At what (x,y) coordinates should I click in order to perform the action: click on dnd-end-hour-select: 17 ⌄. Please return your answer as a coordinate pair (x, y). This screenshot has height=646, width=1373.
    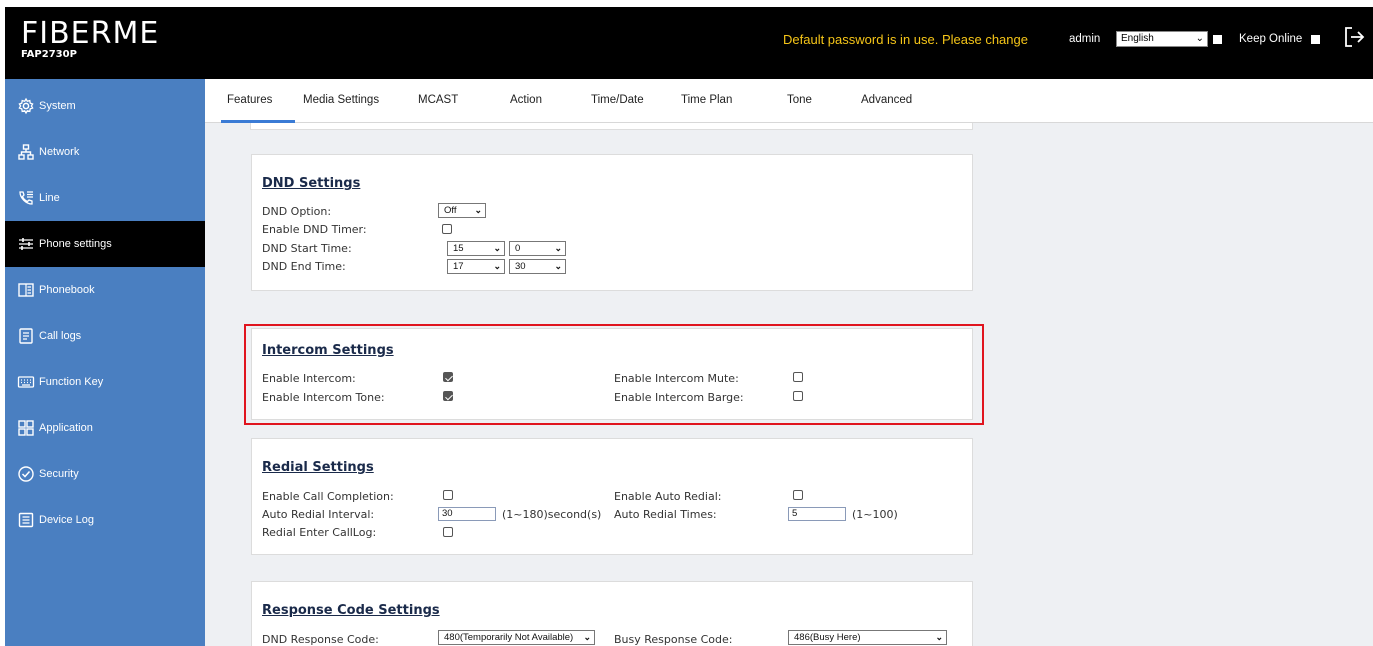
    Looking at the image, I should click on (476, 266).